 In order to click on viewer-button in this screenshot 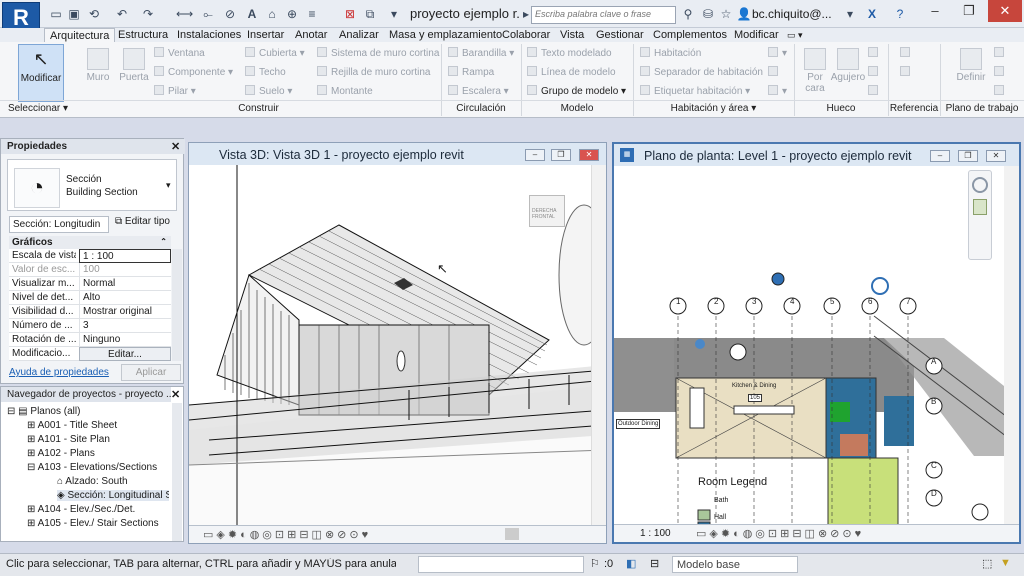, I will do `click(1001, 91)`.